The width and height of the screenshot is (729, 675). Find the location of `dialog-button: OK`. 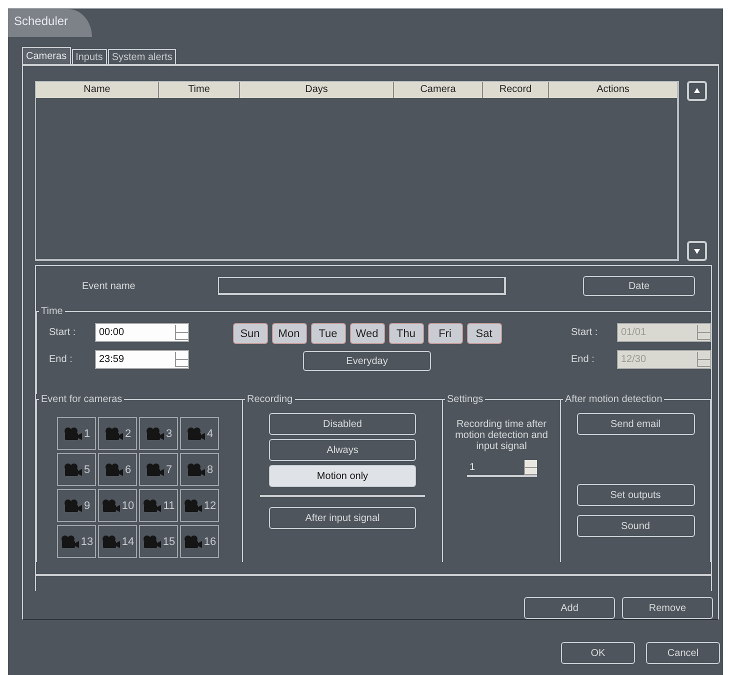

dialog-button: OK is located at coordinates (598, 653).